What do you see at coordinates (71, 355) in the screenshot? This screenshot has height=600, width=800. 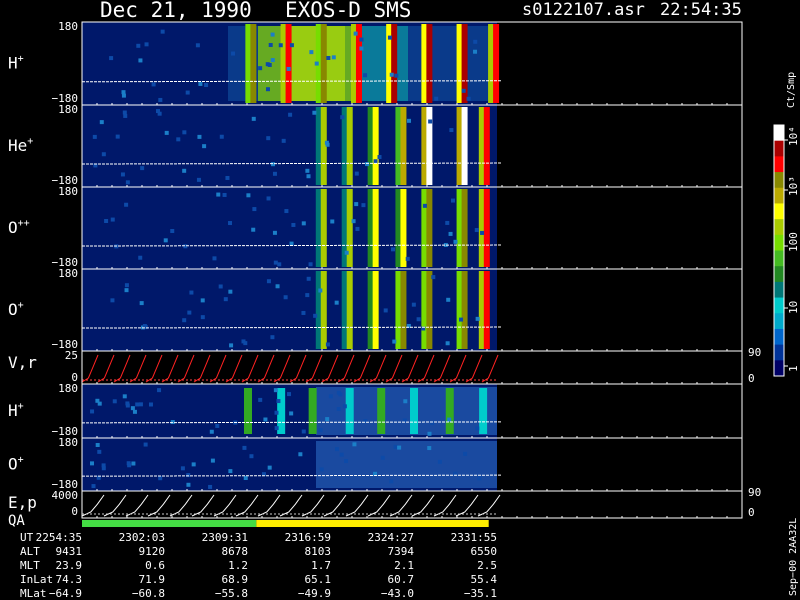 I see `y-top-label: 25` at bounding box center [71, 355].